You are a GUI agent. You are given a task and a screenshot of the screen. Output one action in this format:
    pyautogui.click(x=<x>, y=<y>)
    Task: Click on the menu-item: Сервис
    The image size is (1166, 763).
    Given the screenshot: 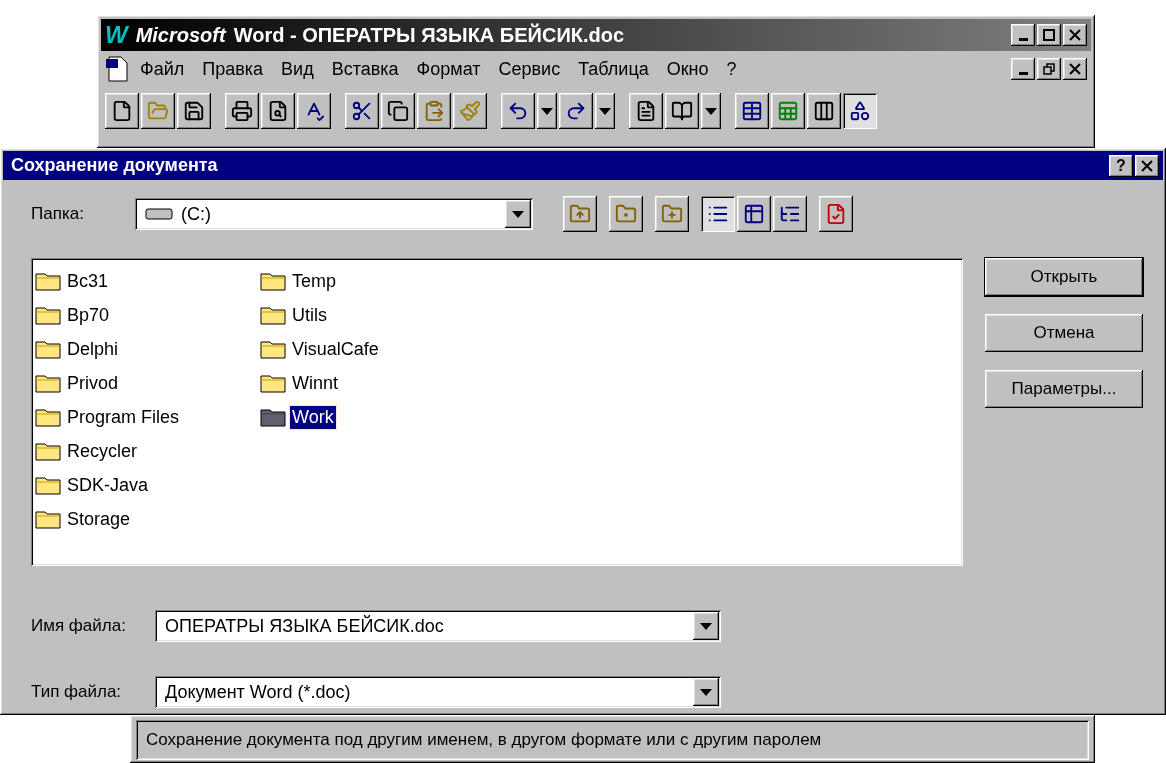 What is the action you would take?
    pyautogui.click(x=529, y=69)
    